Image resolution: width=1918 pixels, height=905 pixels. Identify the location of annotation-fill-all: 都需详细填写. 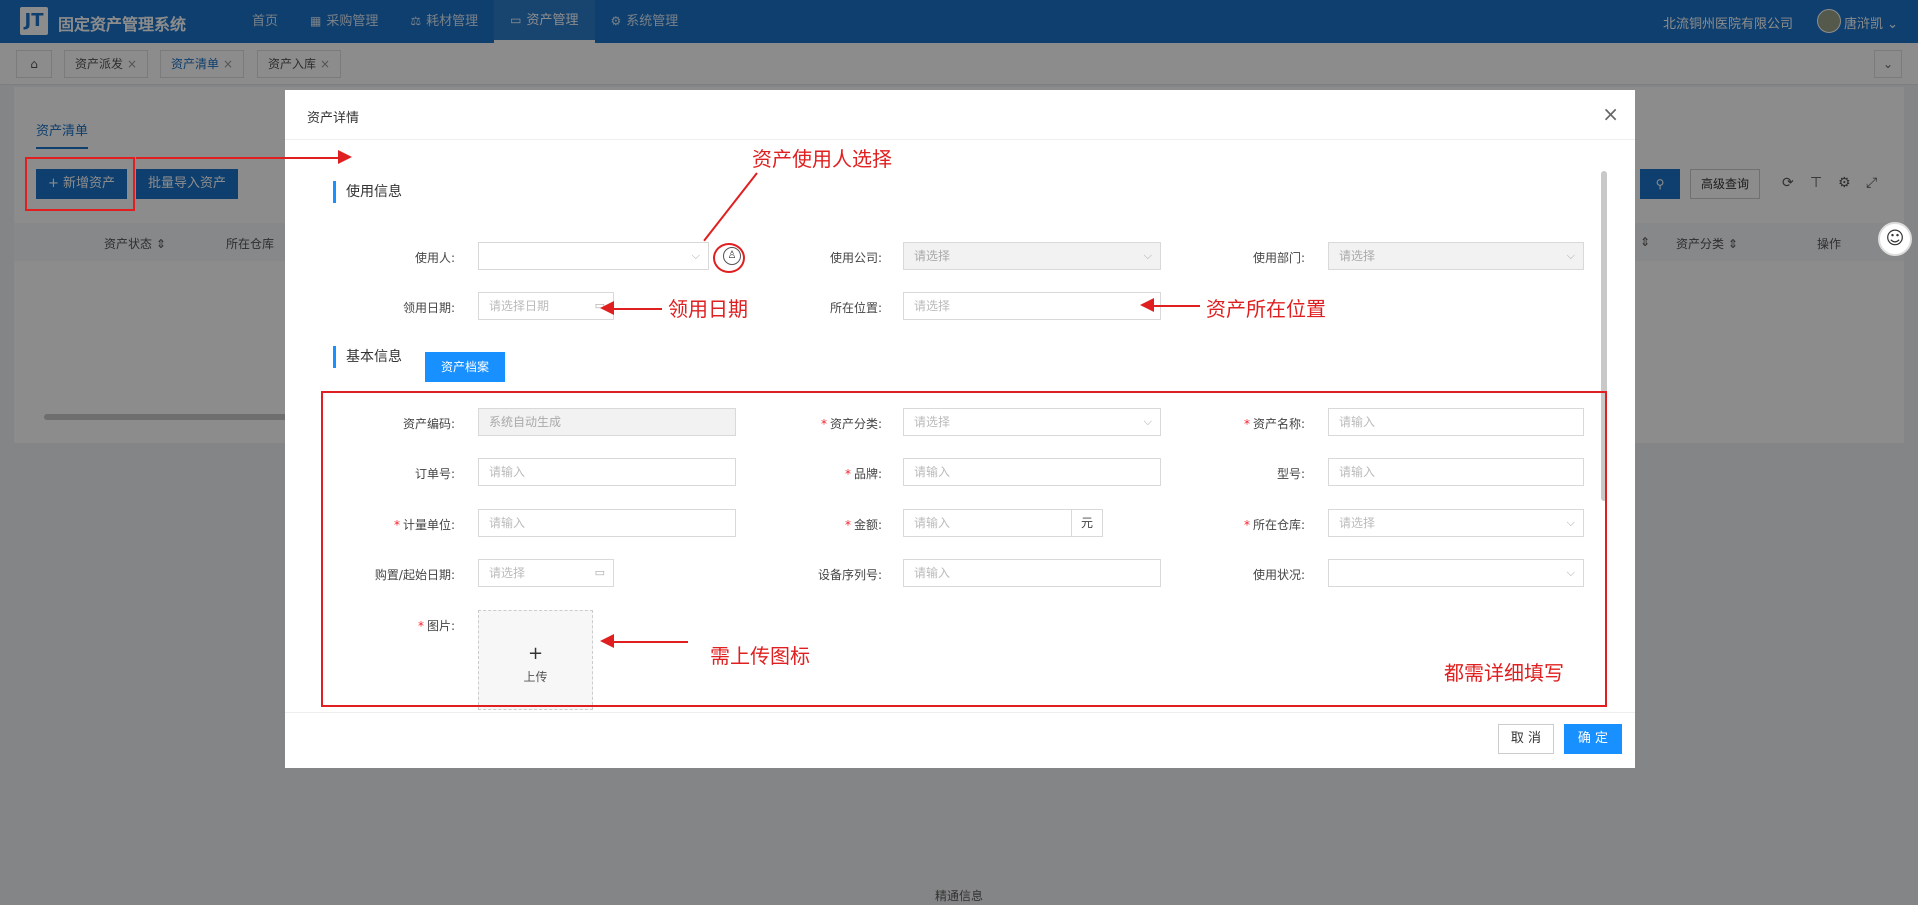
(1504, 673).